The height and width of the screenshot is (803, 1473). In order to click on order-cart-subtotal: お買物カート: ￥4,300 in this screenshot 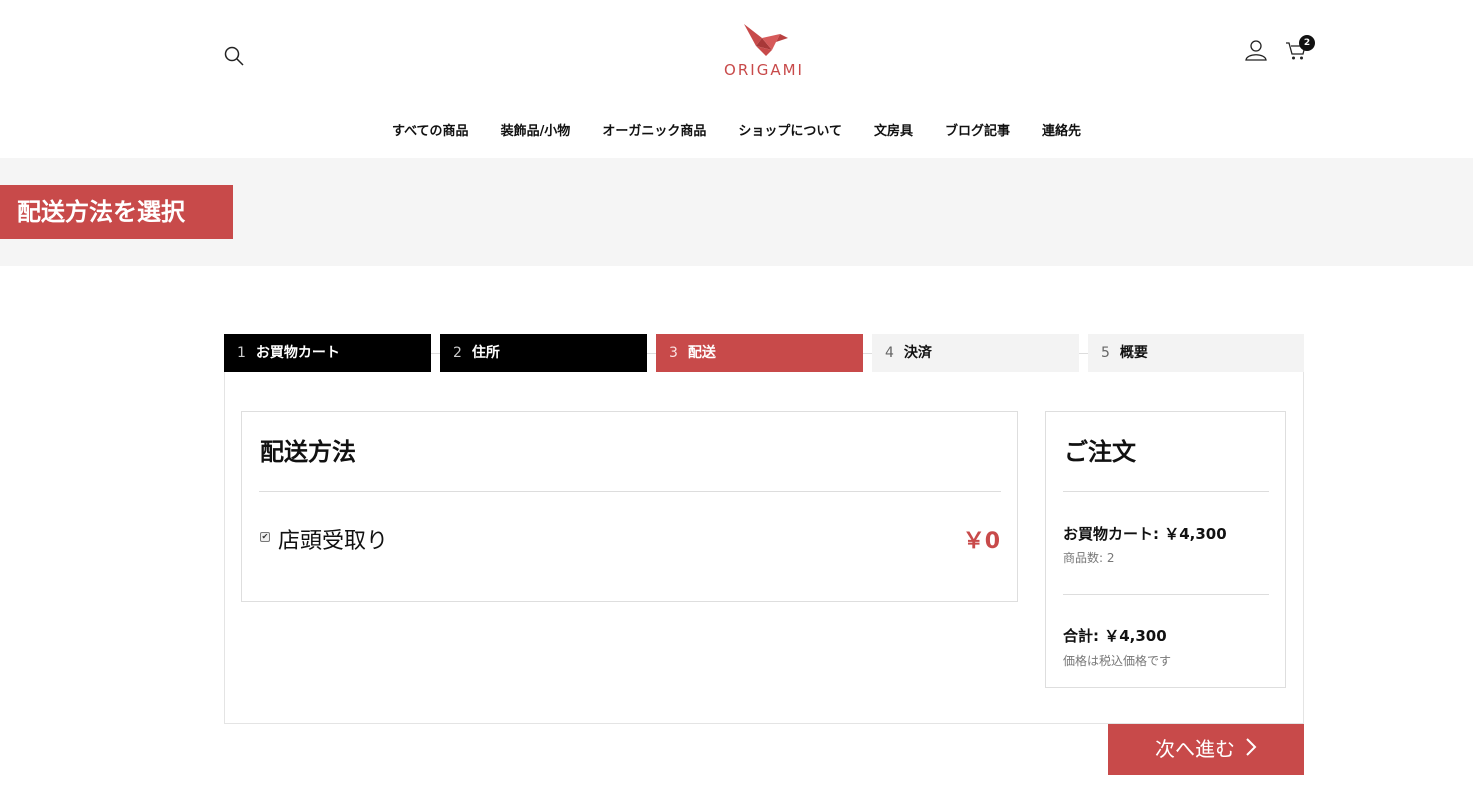, I will do `click(1145, 534)`.